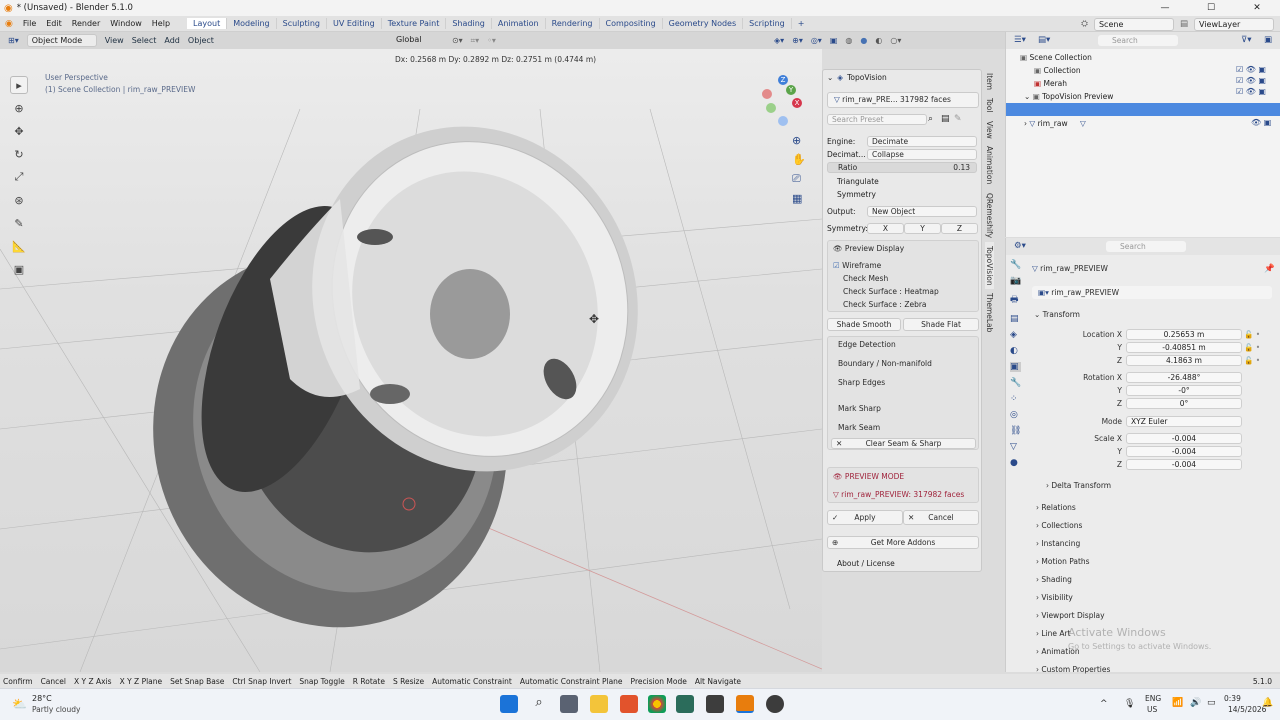  I want to click on outliner-scene-collection: ▣ Scene Collection, so click(1143, 57).